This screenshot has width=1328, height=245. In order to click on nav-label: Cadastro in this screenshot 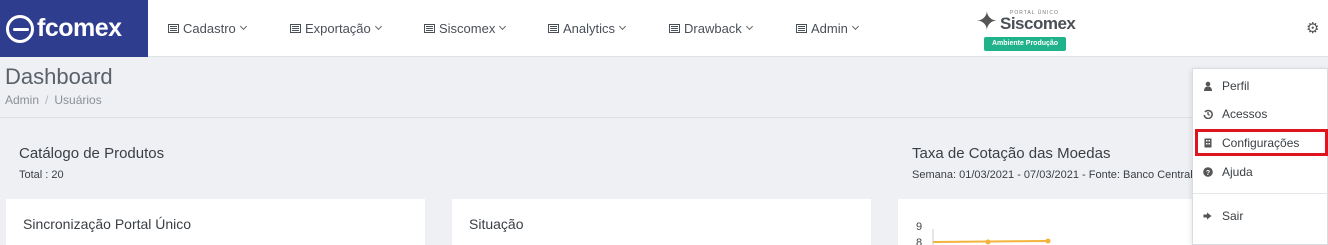, I will do `click(209, 28)`.